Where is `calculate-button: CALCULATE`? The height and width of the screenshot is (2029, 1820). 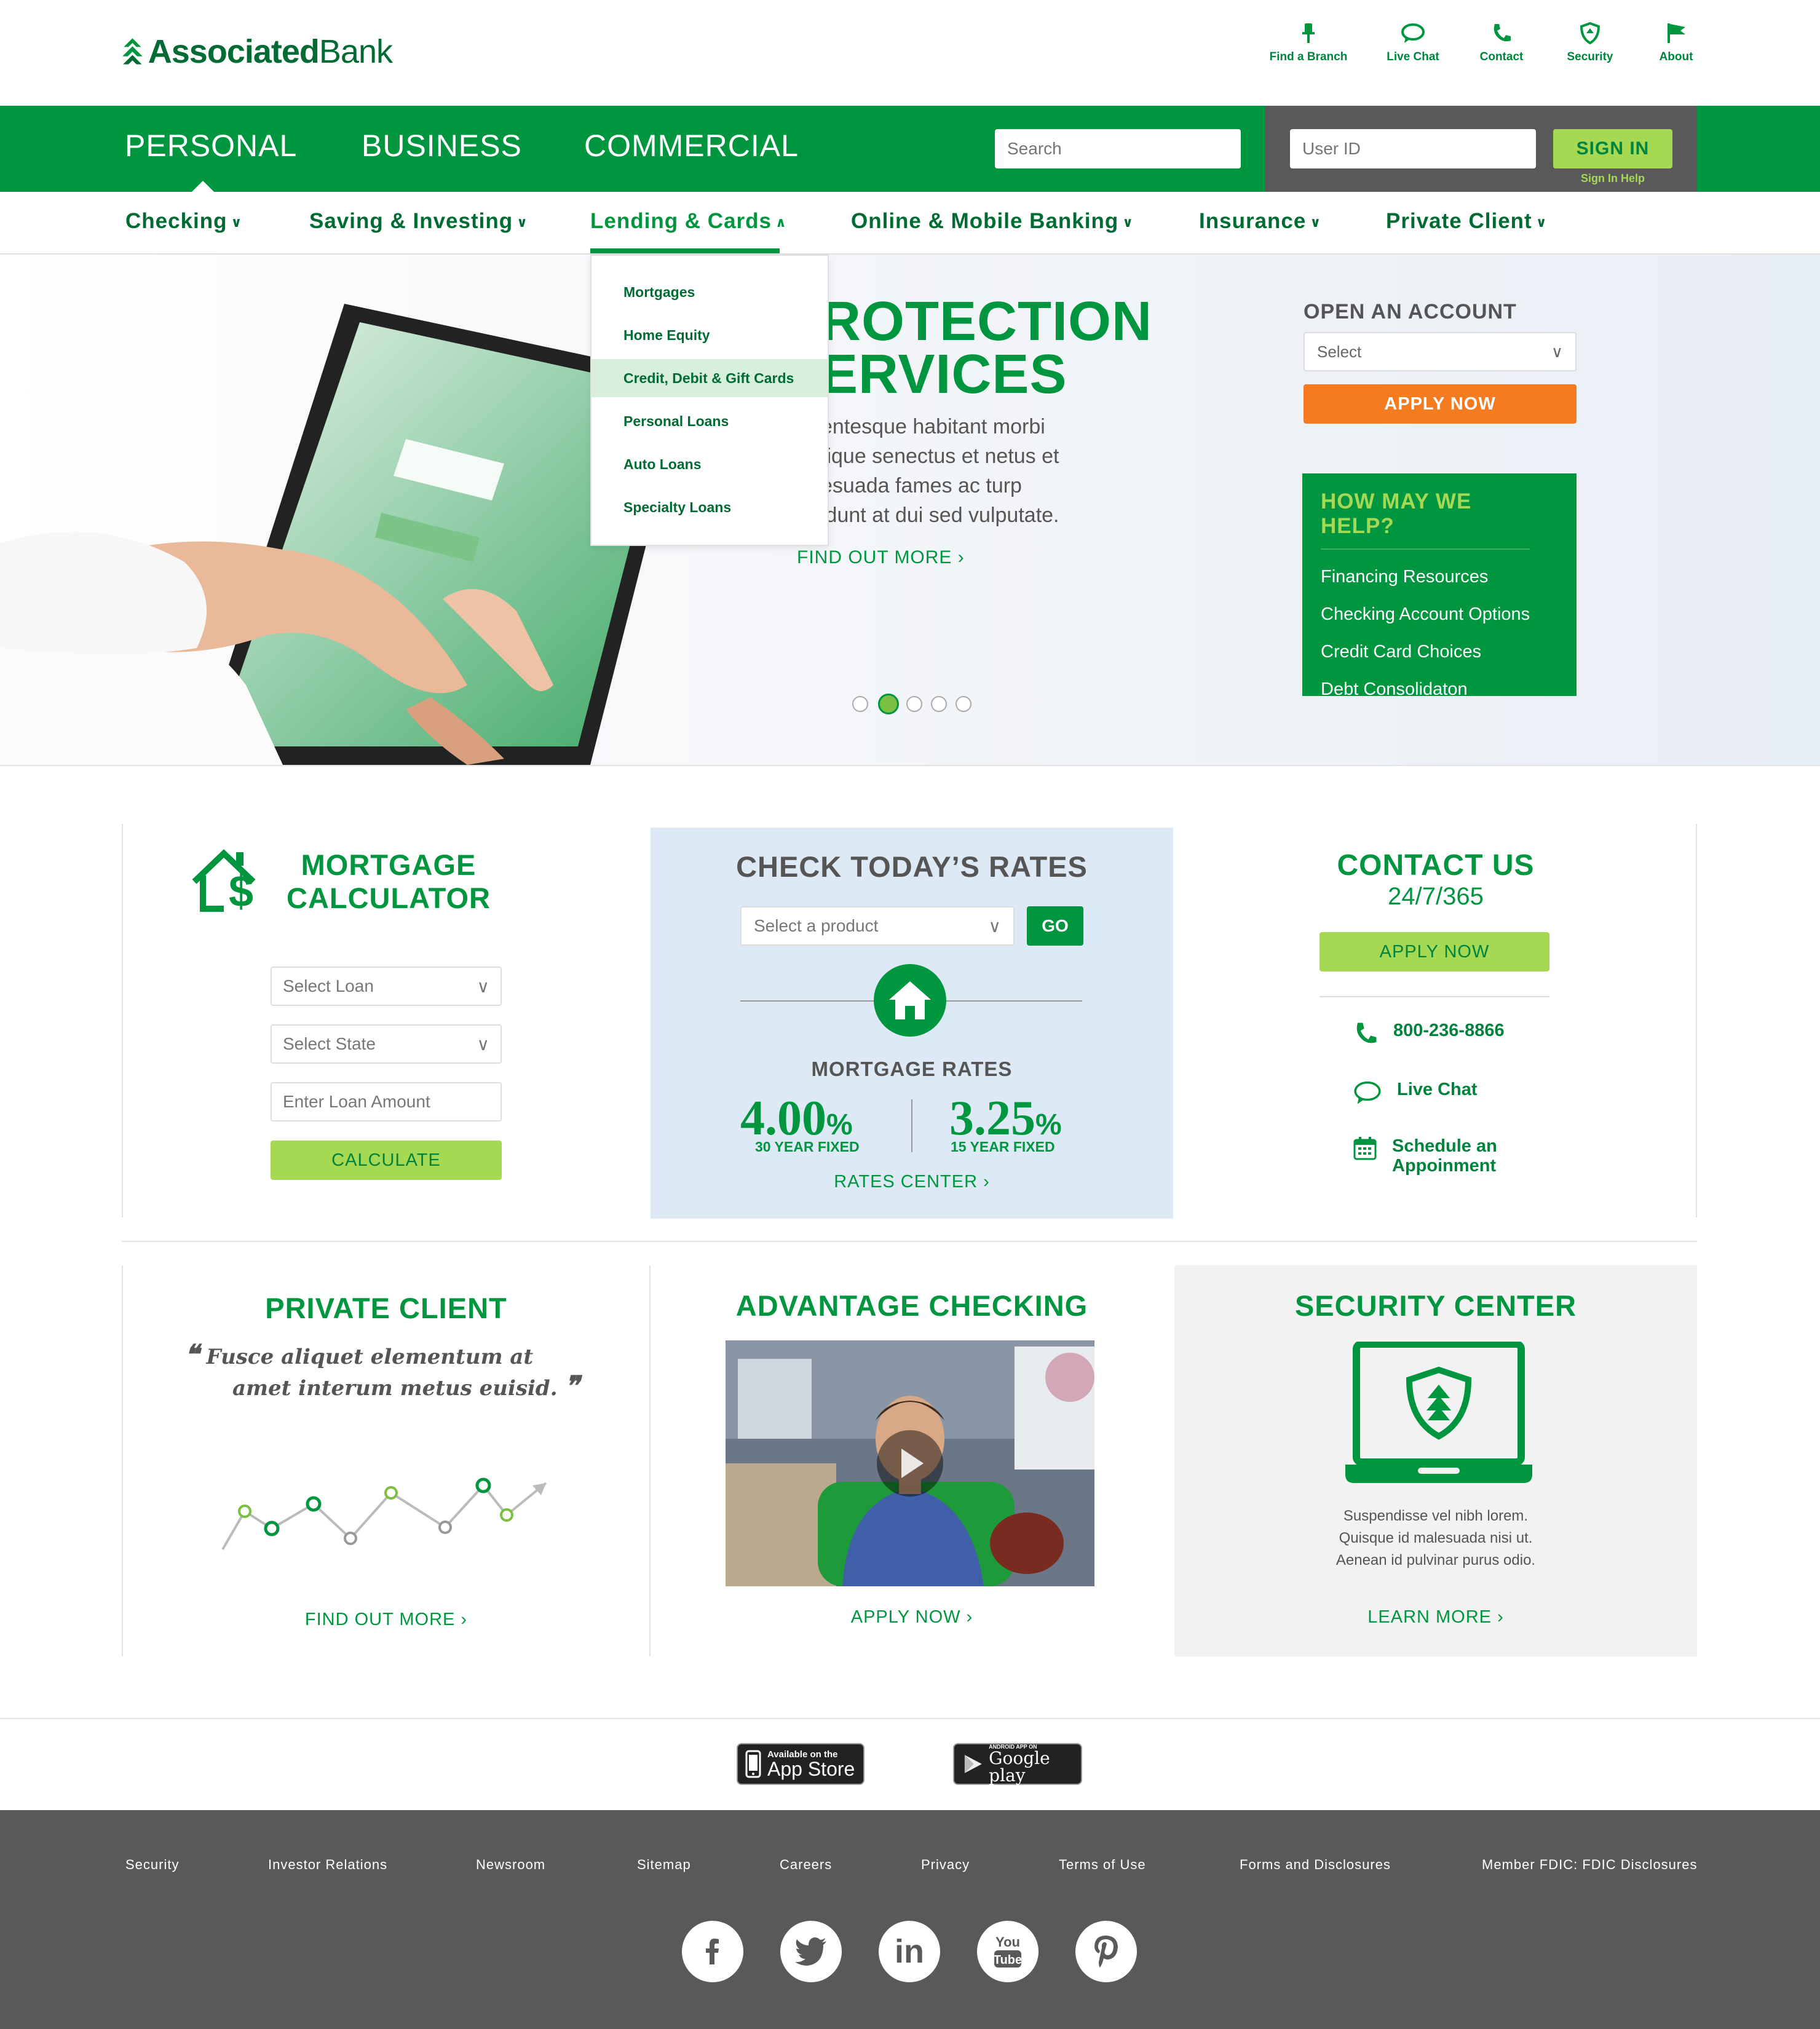 calculate-button: CALCULATE is located at coordinates (387, 1161).